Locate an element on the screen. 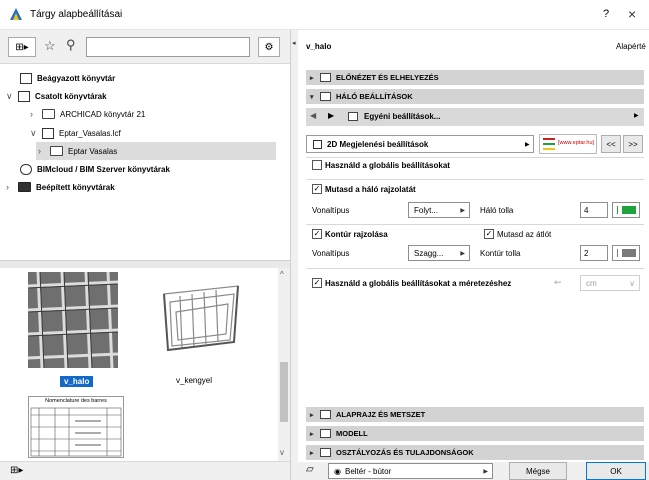 This screenshot has height=480, width=649. nomenclature-table-image is located at coordinates (76, 432).